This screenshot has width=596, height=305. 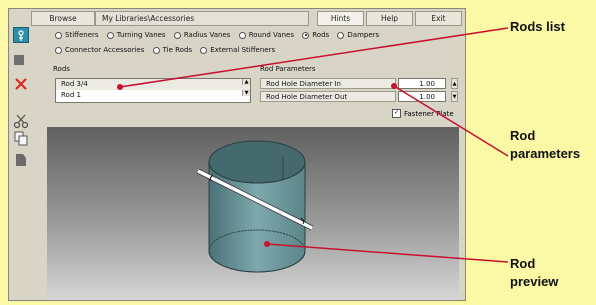 I want to click on radio-label: Round Vanes, so click(x=271, y=35).